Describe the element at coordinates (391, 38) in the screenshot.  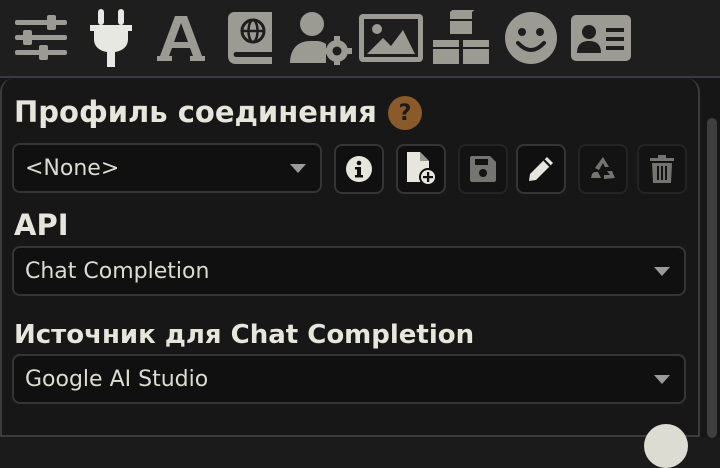
I see `image-icon` at that location.